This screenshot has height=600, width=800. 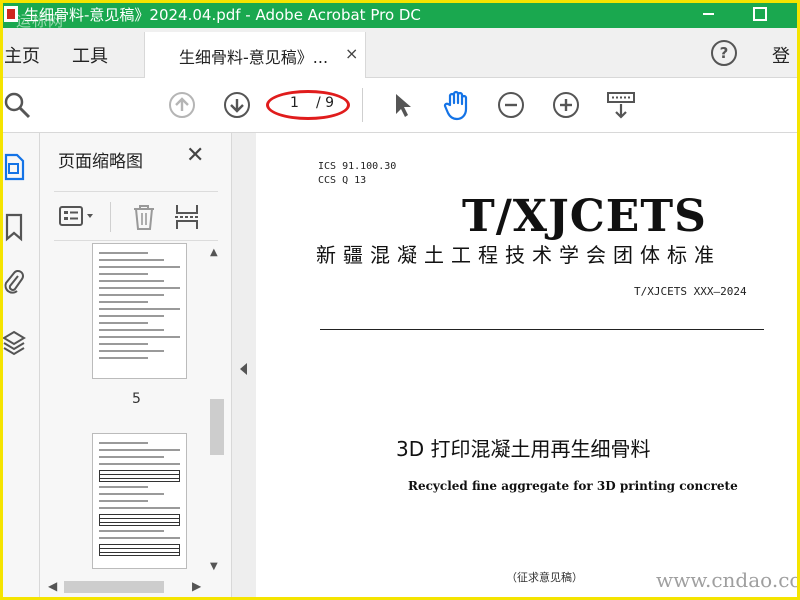 I want to click on scroll-up-arrow-icon: ▲, so click(x=214, y=252).